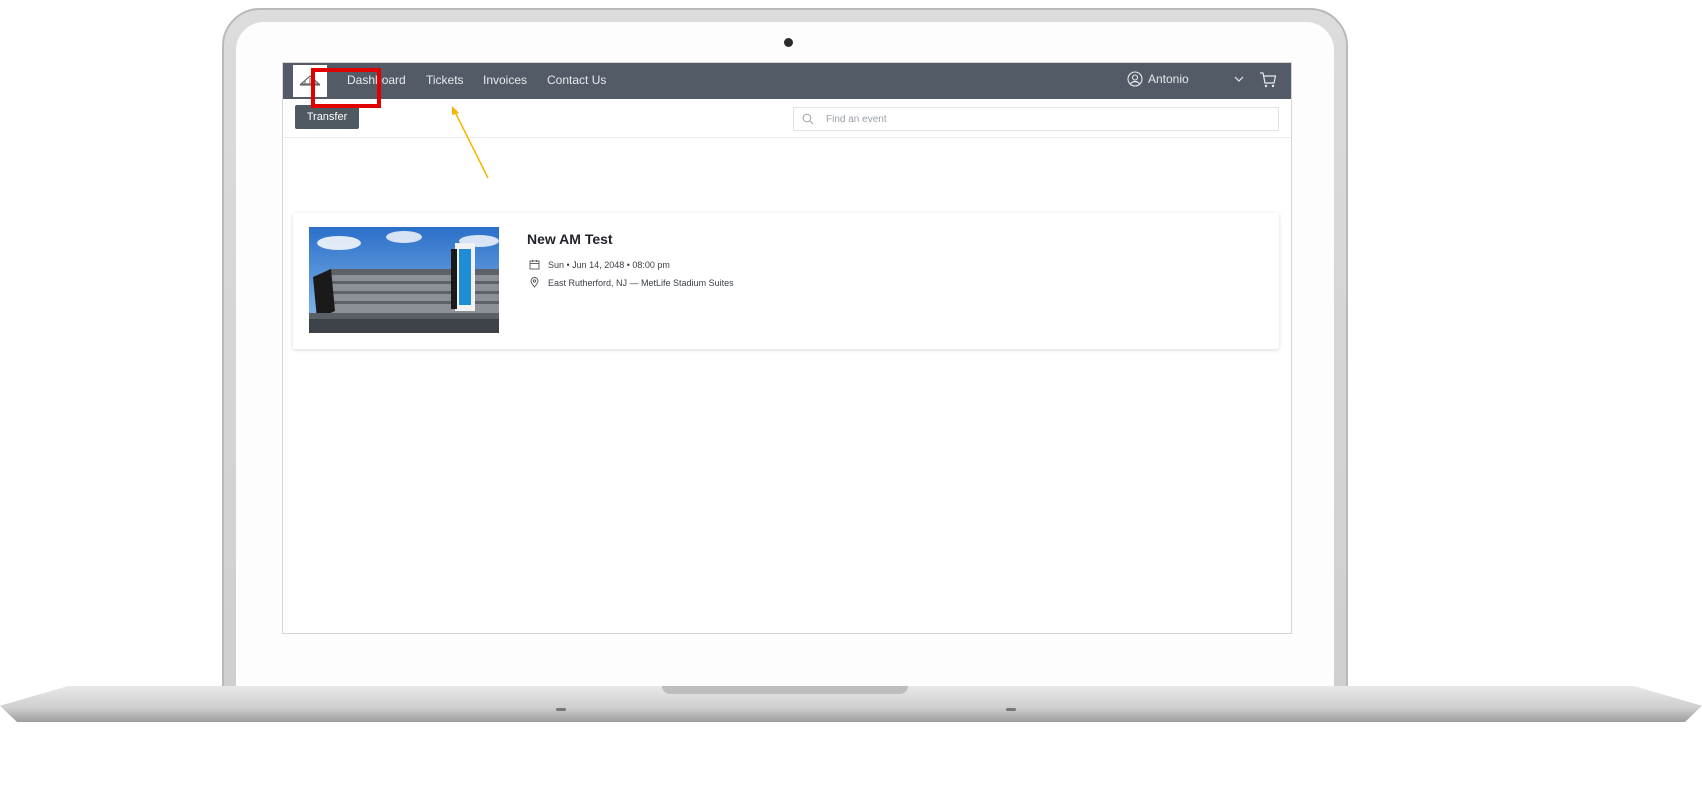  Describe the element at coordinates (346, 88) in the screenshot. I see `highlight-box` at that location.